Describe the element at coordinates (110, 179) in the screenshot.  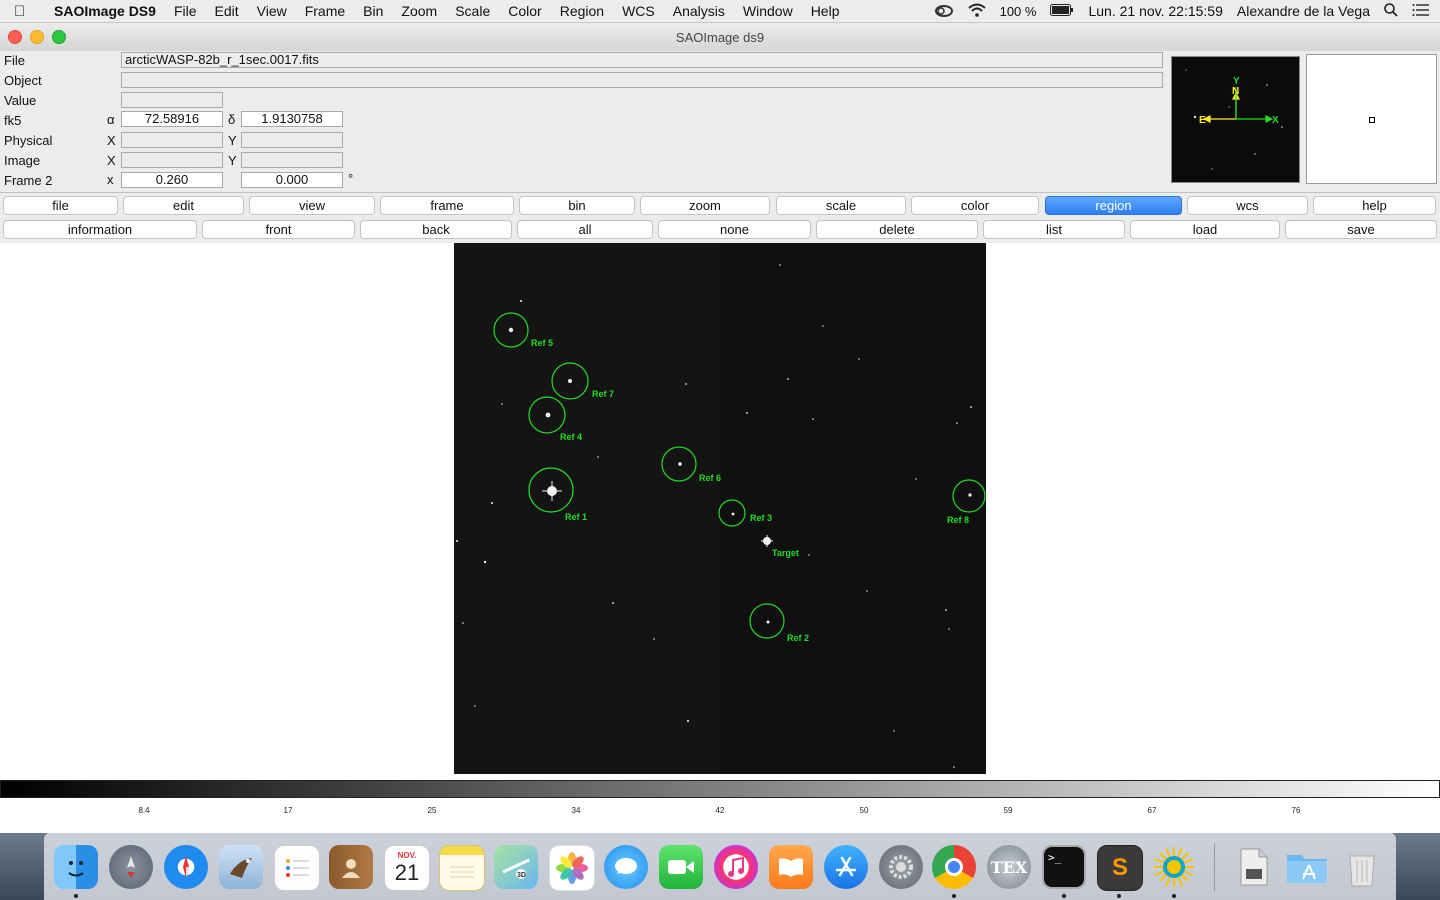
I see `frame-x-label: x` at that location.